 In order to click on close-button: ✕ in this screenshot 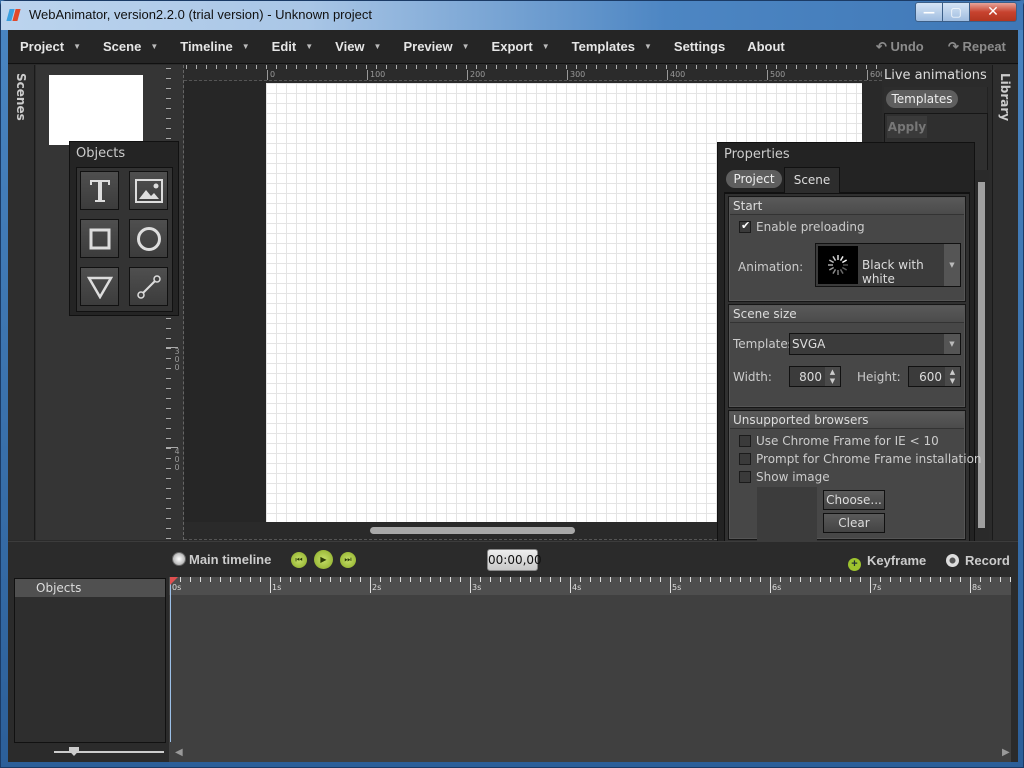, I will do `click(993, 12)`.